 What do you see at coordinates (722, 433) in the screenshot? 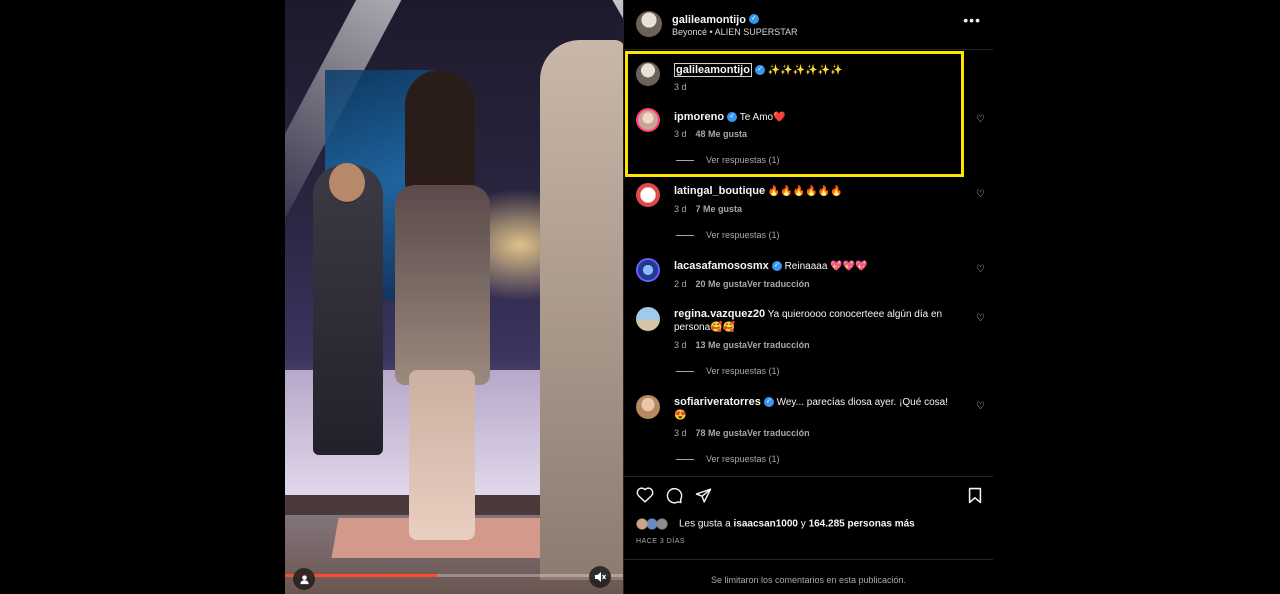
I see `comment-likes: 78 Me gusta` at bounding box center [722, 433].